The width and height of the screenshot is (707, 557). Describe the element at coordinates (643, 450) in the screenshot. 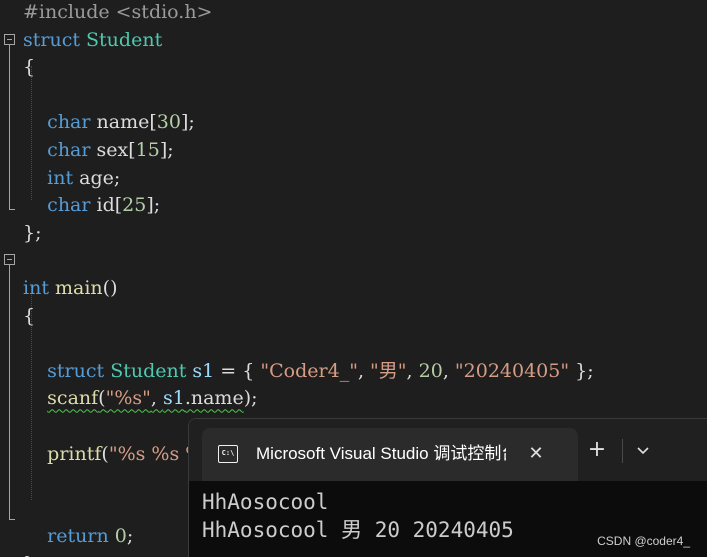

I see `chevron-down-icon` at that location.